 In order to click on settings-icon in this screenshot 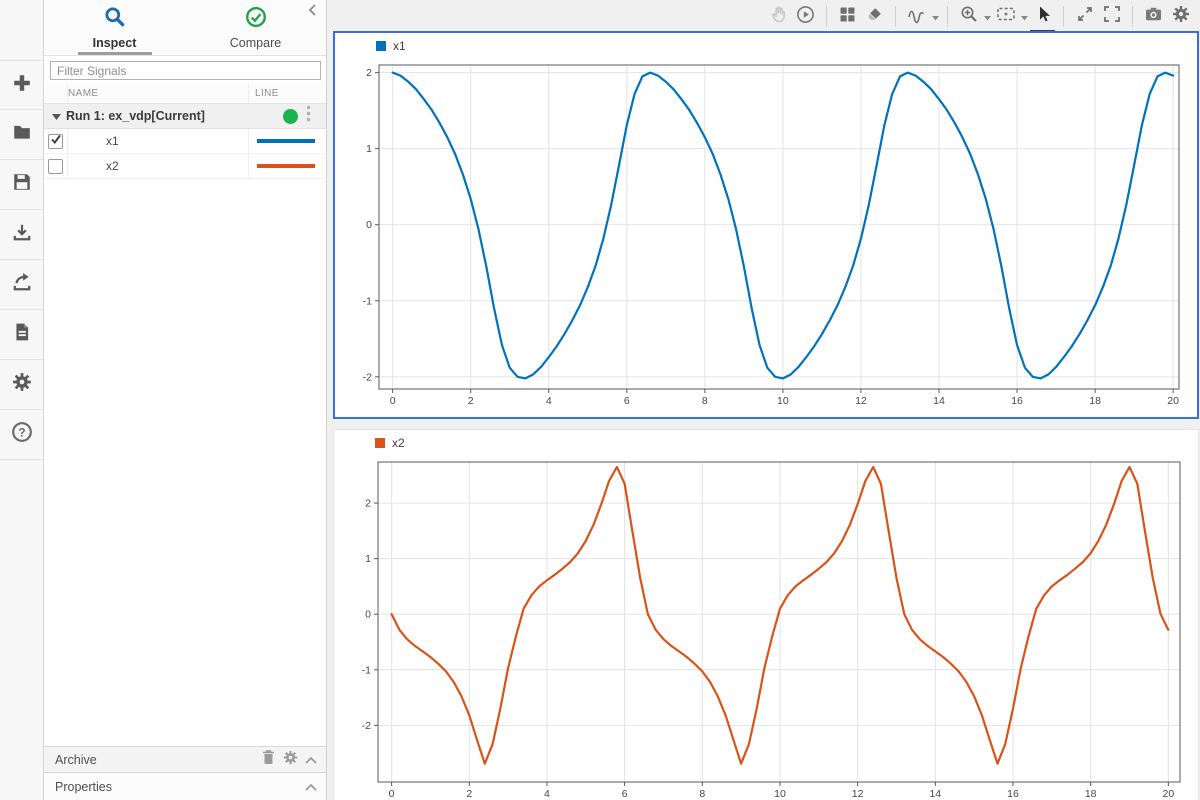, I will do `click(22, 384)`.